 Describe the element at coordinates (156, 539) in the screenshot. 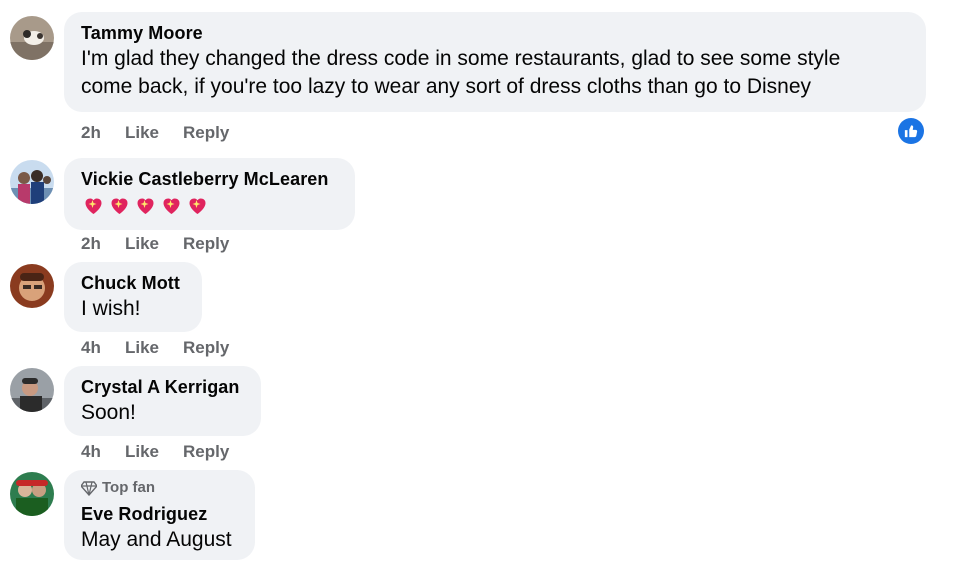

I see `comment-text: May and August` at that location.